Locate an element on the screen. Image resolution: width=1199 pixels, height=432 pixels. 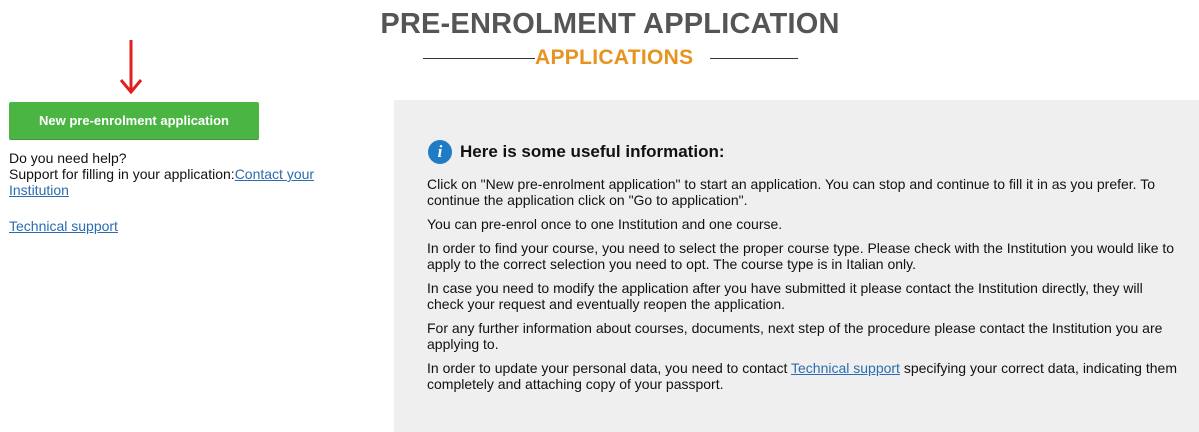
help-question: Do you need help? is located at coordinates (68, 158).